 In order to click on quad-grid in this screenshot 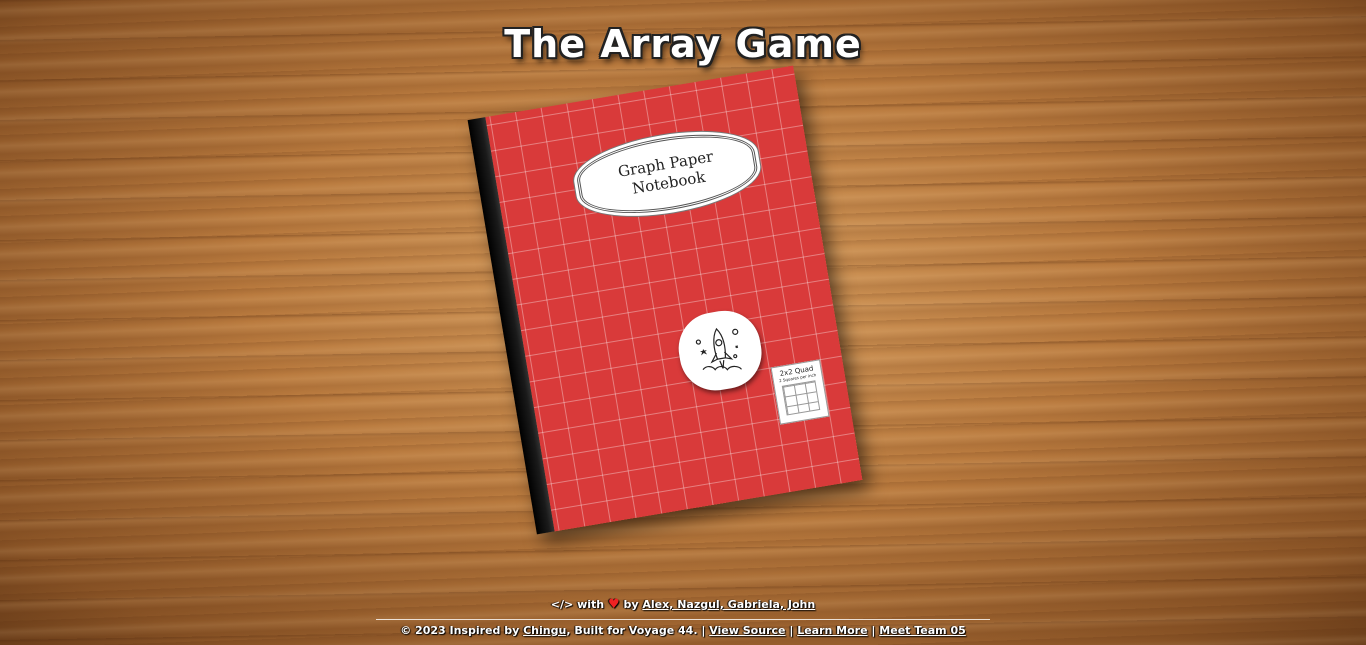, I will do `click(801, 398)`.